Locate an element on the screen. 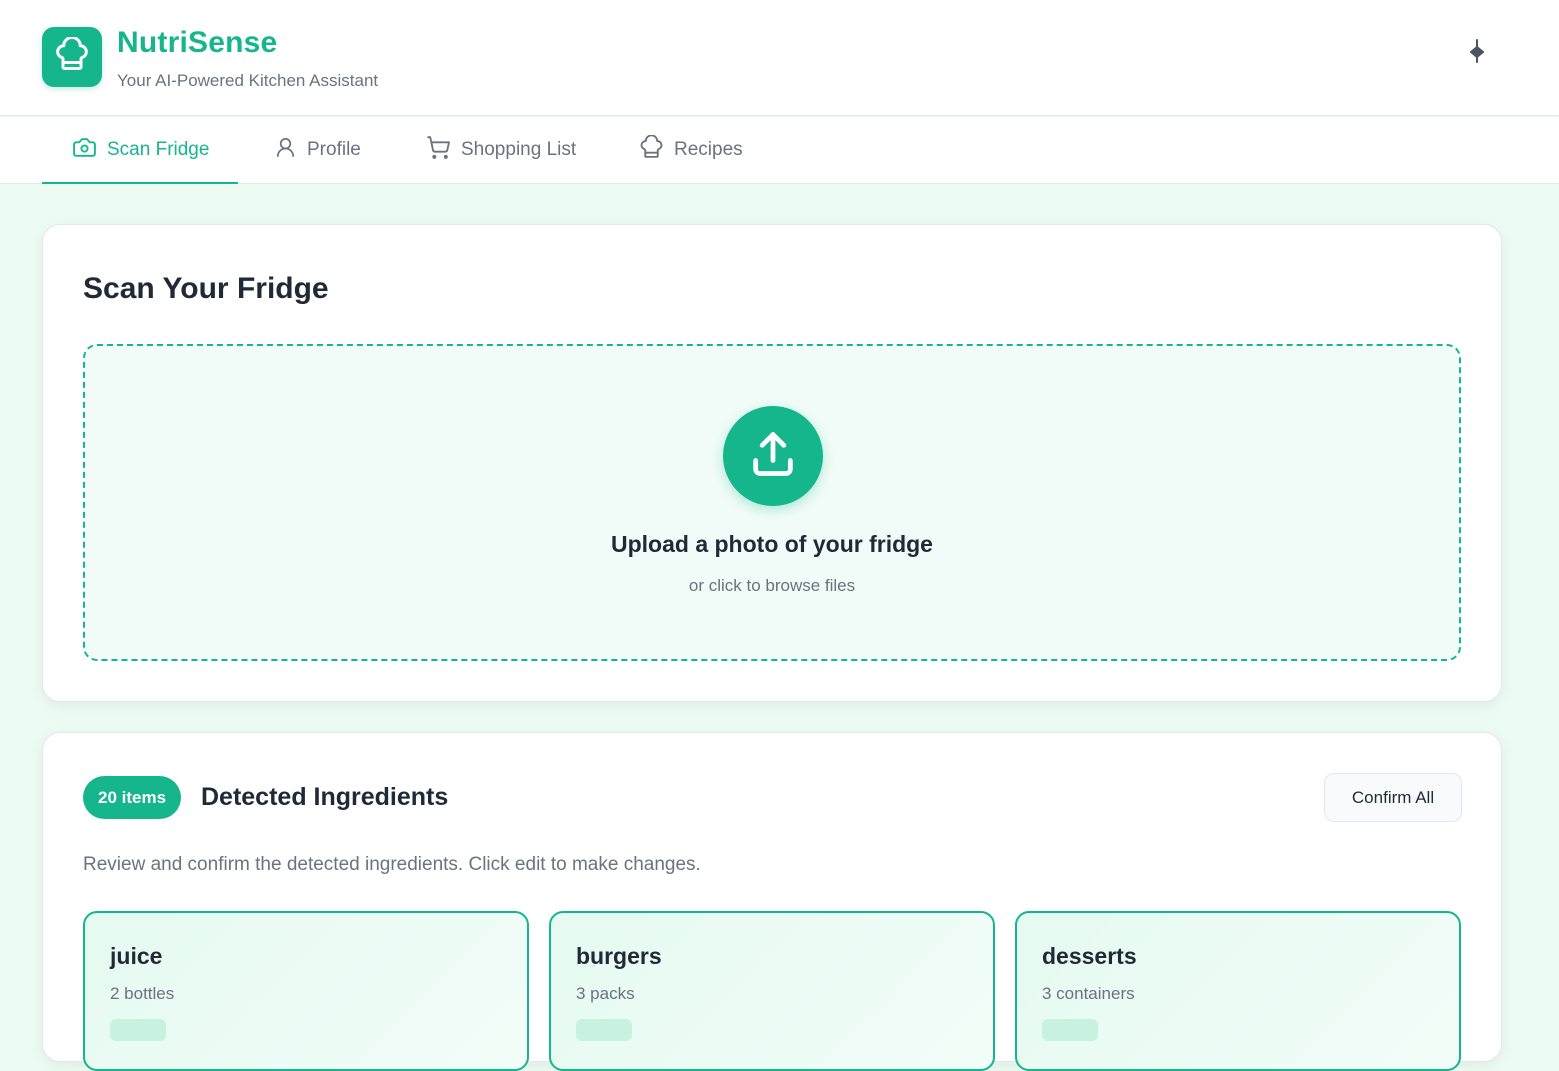 Image resolution: width=1559 pixels, height=1071 pixels. tab-label: Shopping List is located at coordinates (519, 149).